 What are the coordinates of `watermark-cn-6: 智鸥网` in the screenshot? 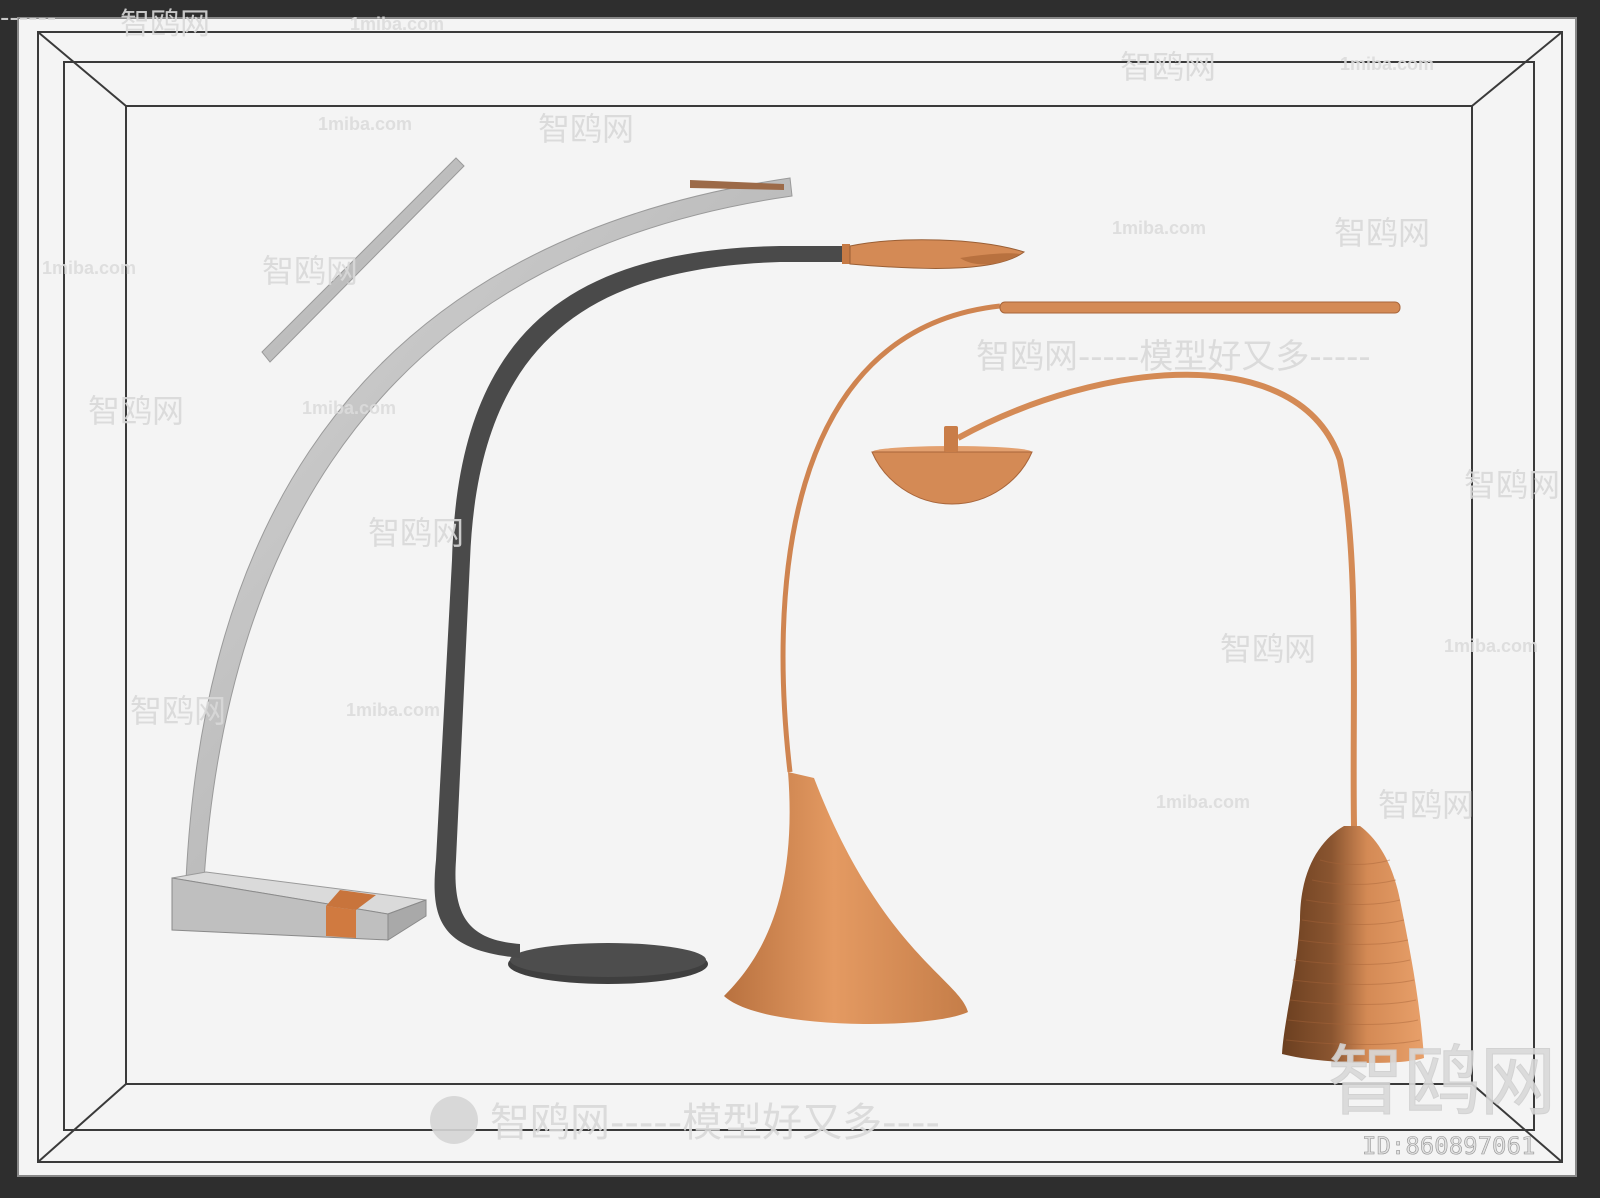 It's located at (416, 533).